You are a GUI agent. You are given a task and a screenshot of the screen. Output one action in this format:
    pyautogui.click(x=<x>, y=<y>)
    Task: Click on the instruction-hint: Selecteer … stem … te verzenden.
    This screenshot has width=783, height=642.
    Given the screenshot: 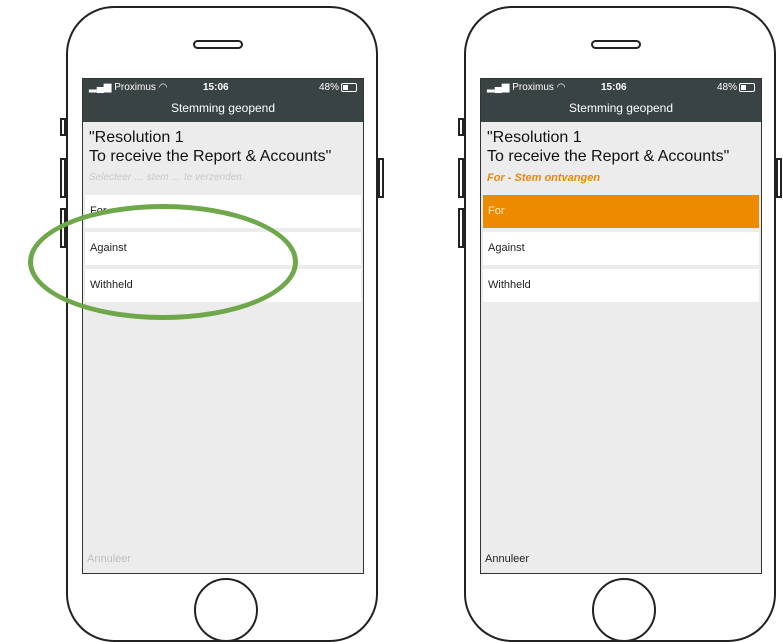 What is the action you would take?
    pyautogui.click(x=167, y=177)
    